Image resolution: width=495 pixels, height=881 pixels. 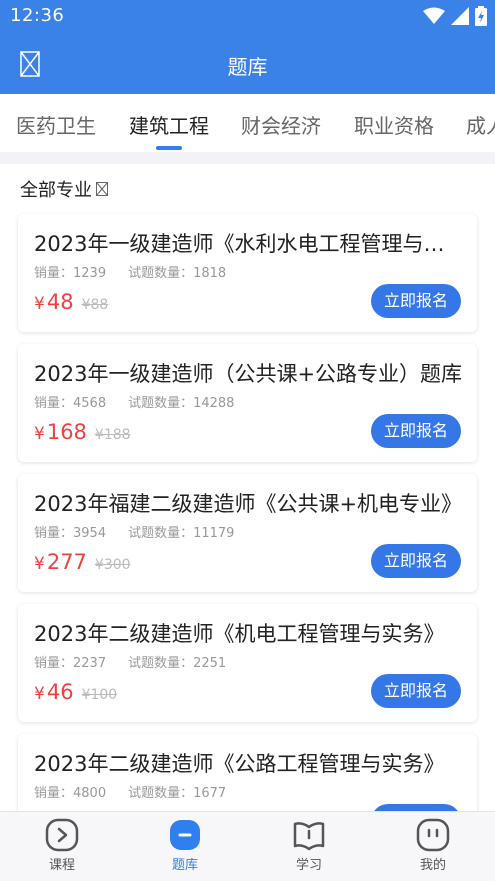 I want to click on status-bar: 12:36, so click(x=247, y=17).